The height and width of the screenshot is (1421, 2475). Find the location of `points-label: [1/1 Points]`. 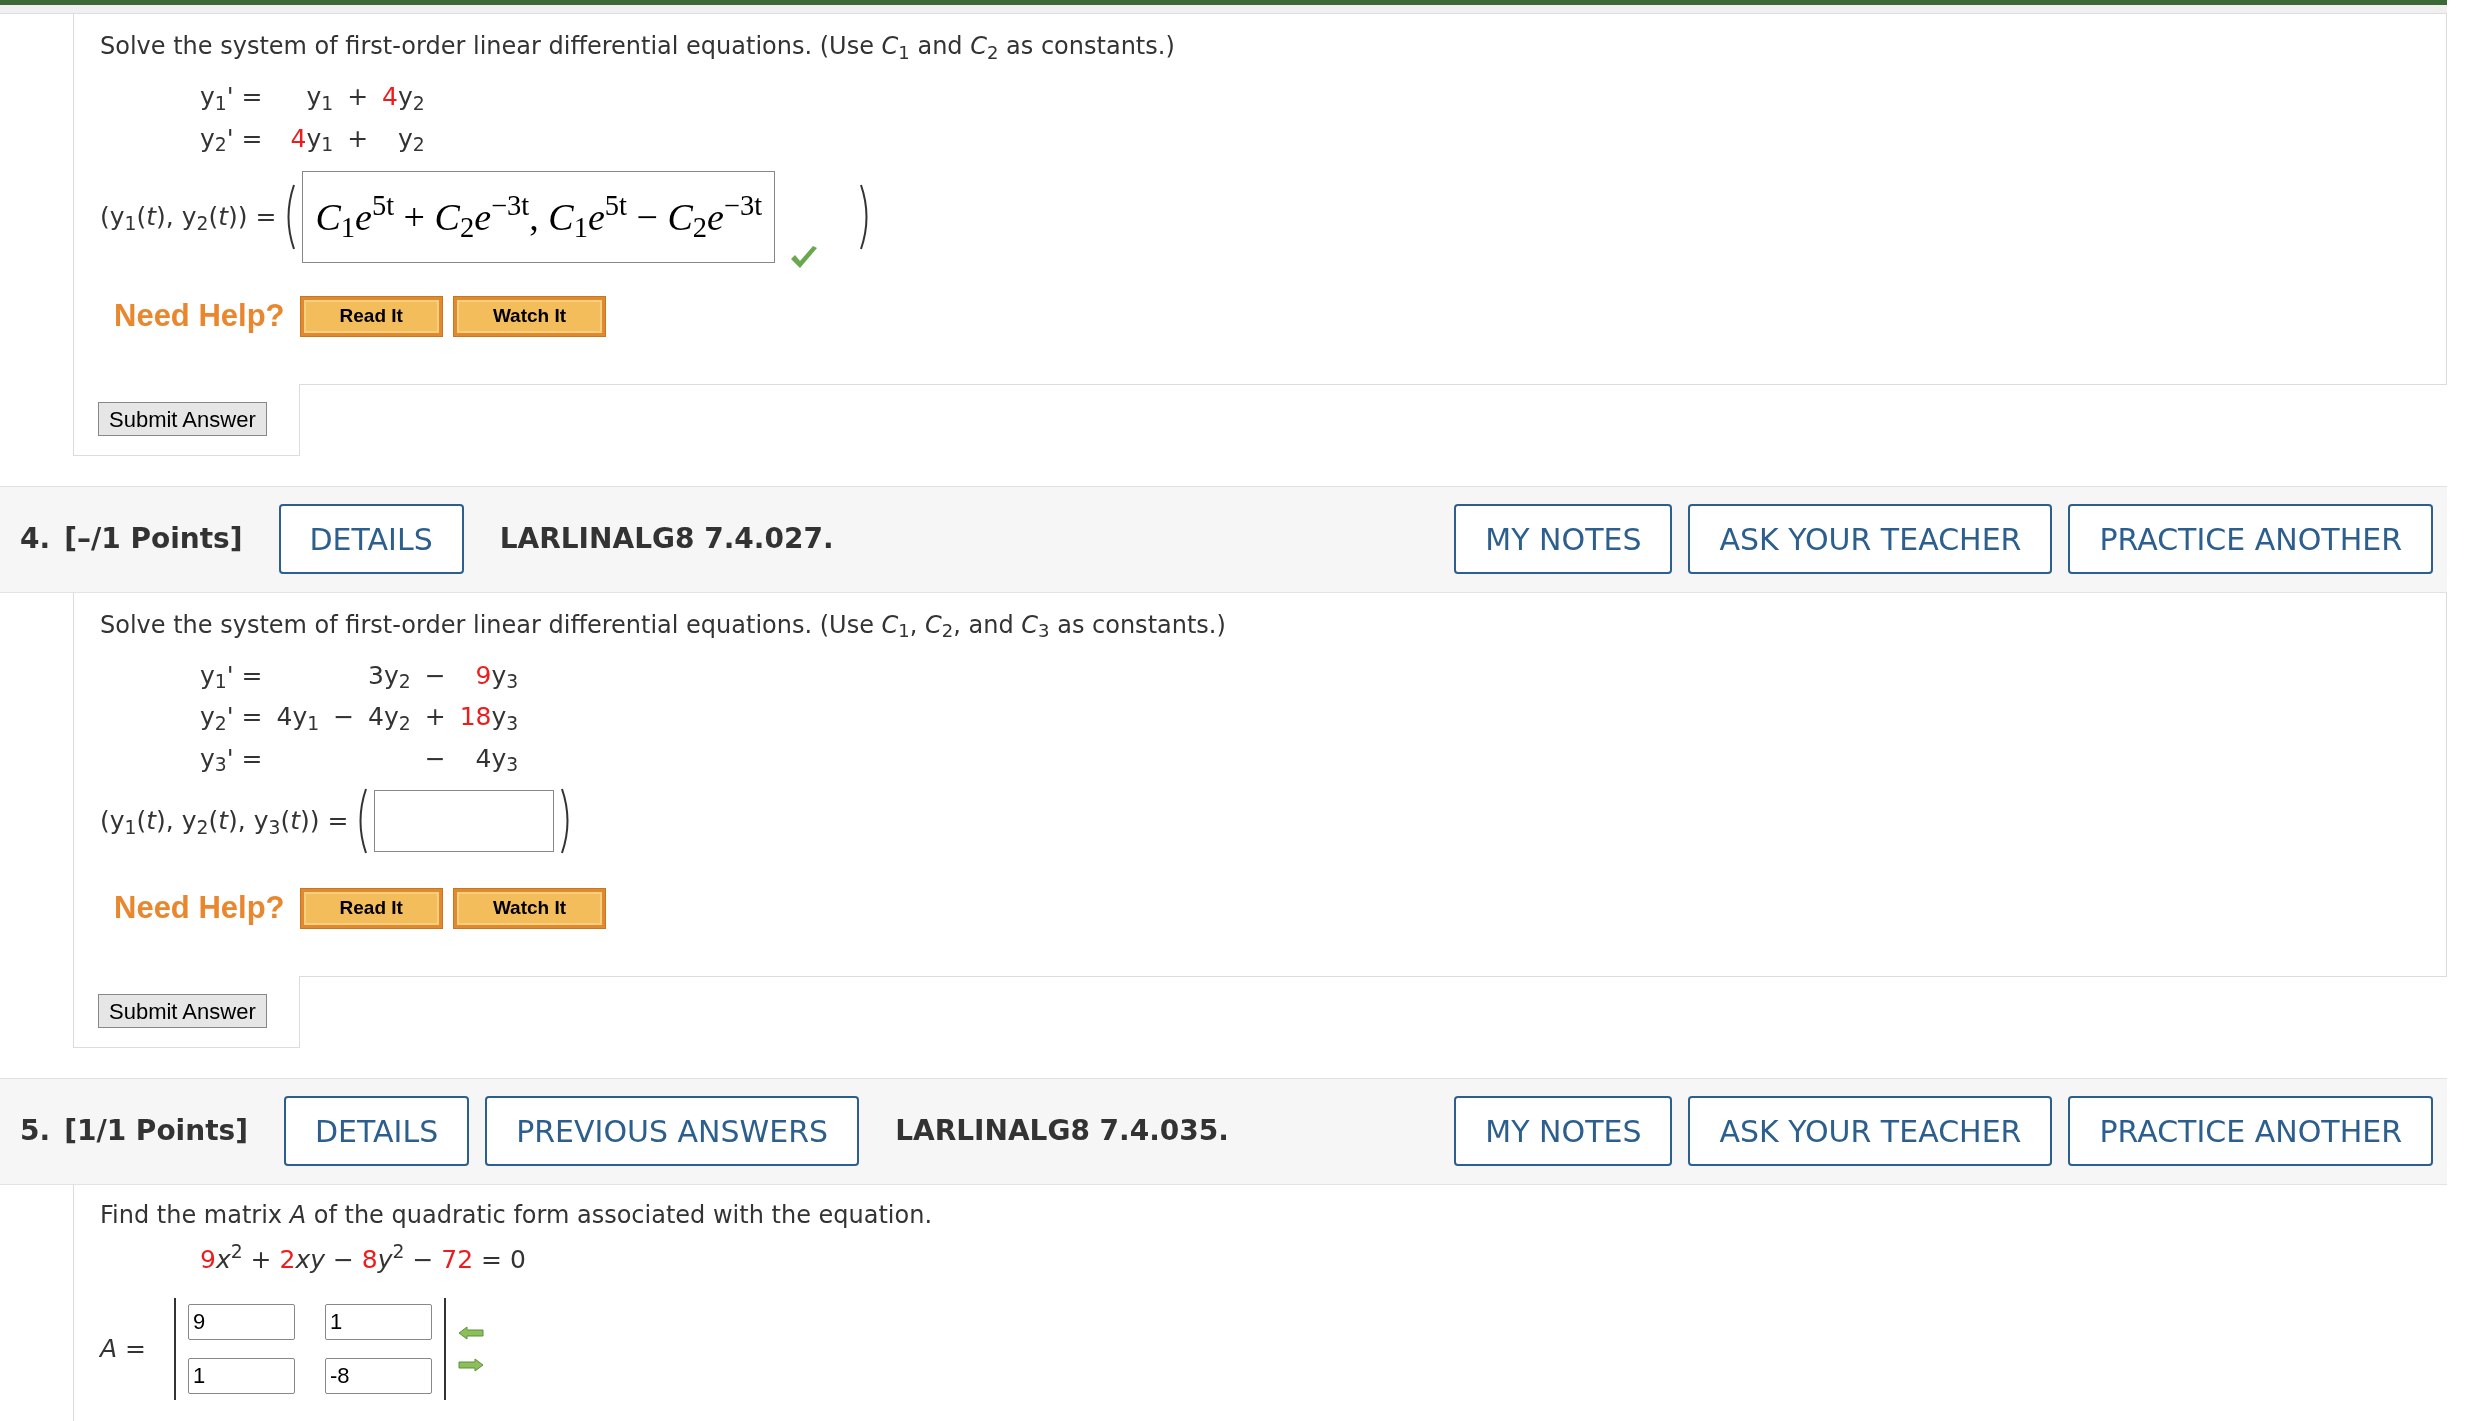

points-label: [1/1 Points] is located at coordinates (156, 1131).